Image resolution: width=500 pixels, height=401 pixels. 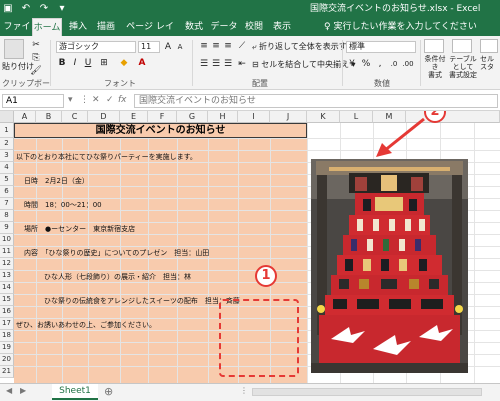 I want to click on row-header-16: 16, so click(x=7, y=312).